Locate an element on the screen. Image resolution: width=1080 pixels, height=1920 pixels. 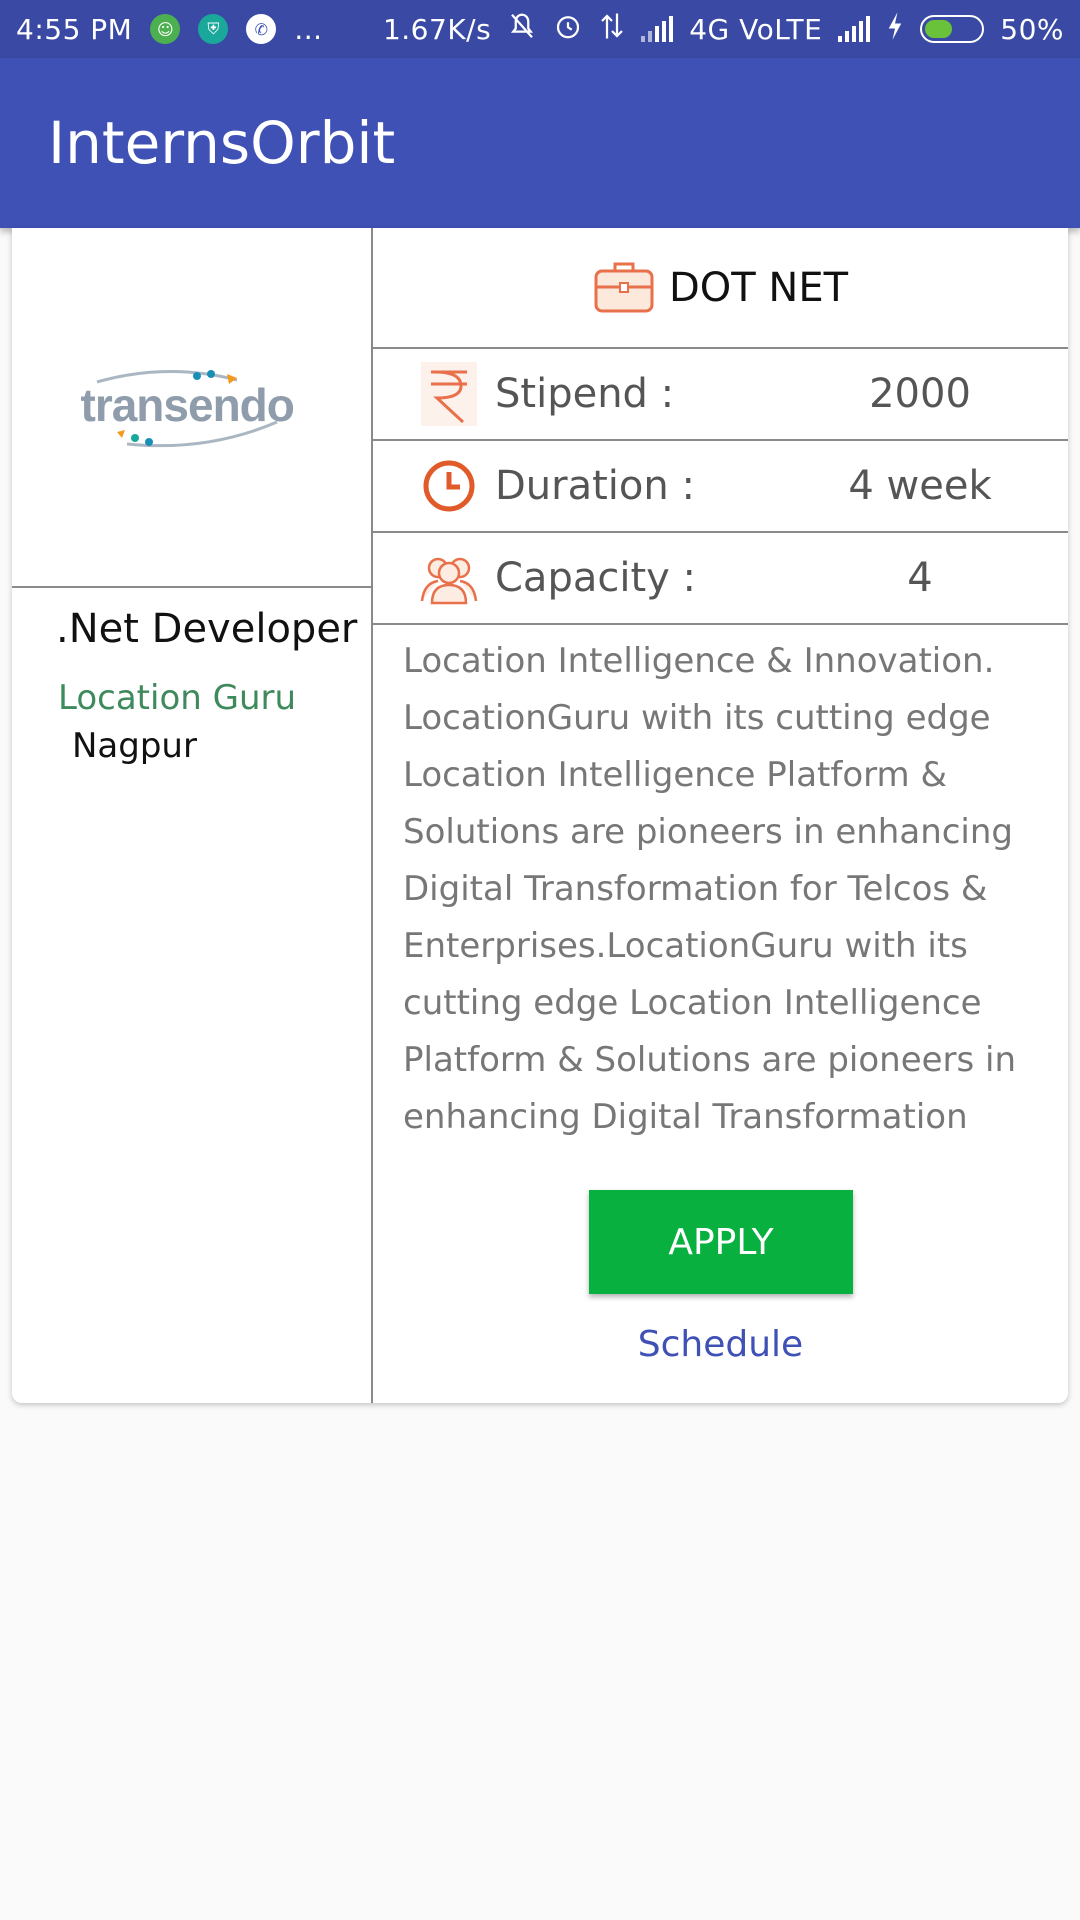
category-header: DOT NET is located at coordinates (720, 288).